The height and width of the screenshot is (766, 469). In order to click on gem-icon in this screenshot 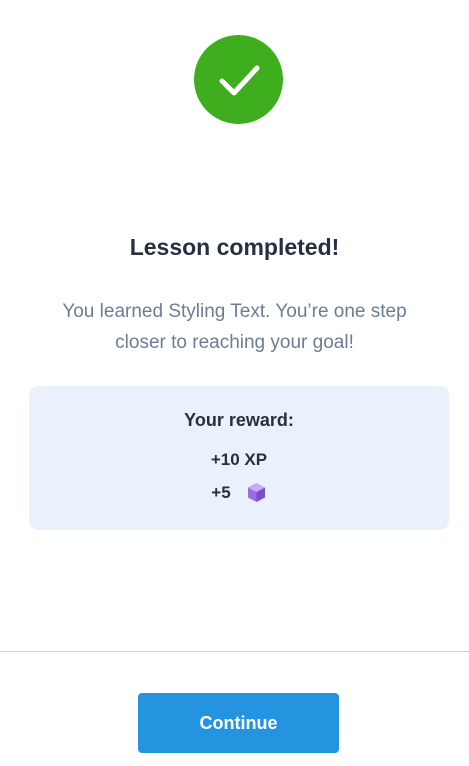, I will do `click(256, 492)`.